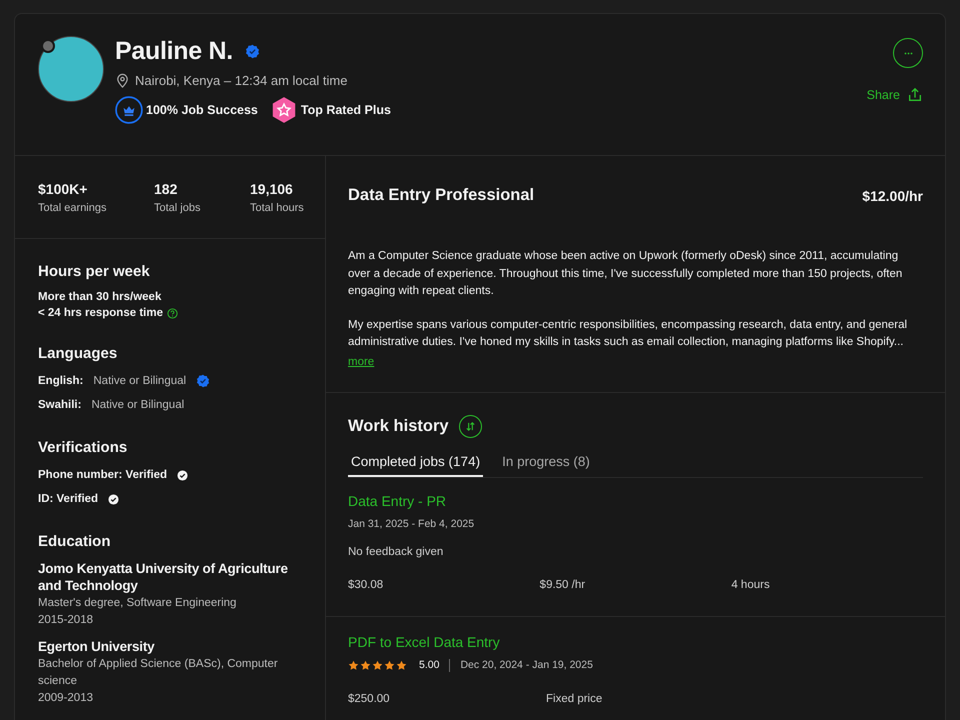  Describe the element at coordinates (441, 195) in the screenshot. I see `profile-headline: Data Entry Professional` at that location.